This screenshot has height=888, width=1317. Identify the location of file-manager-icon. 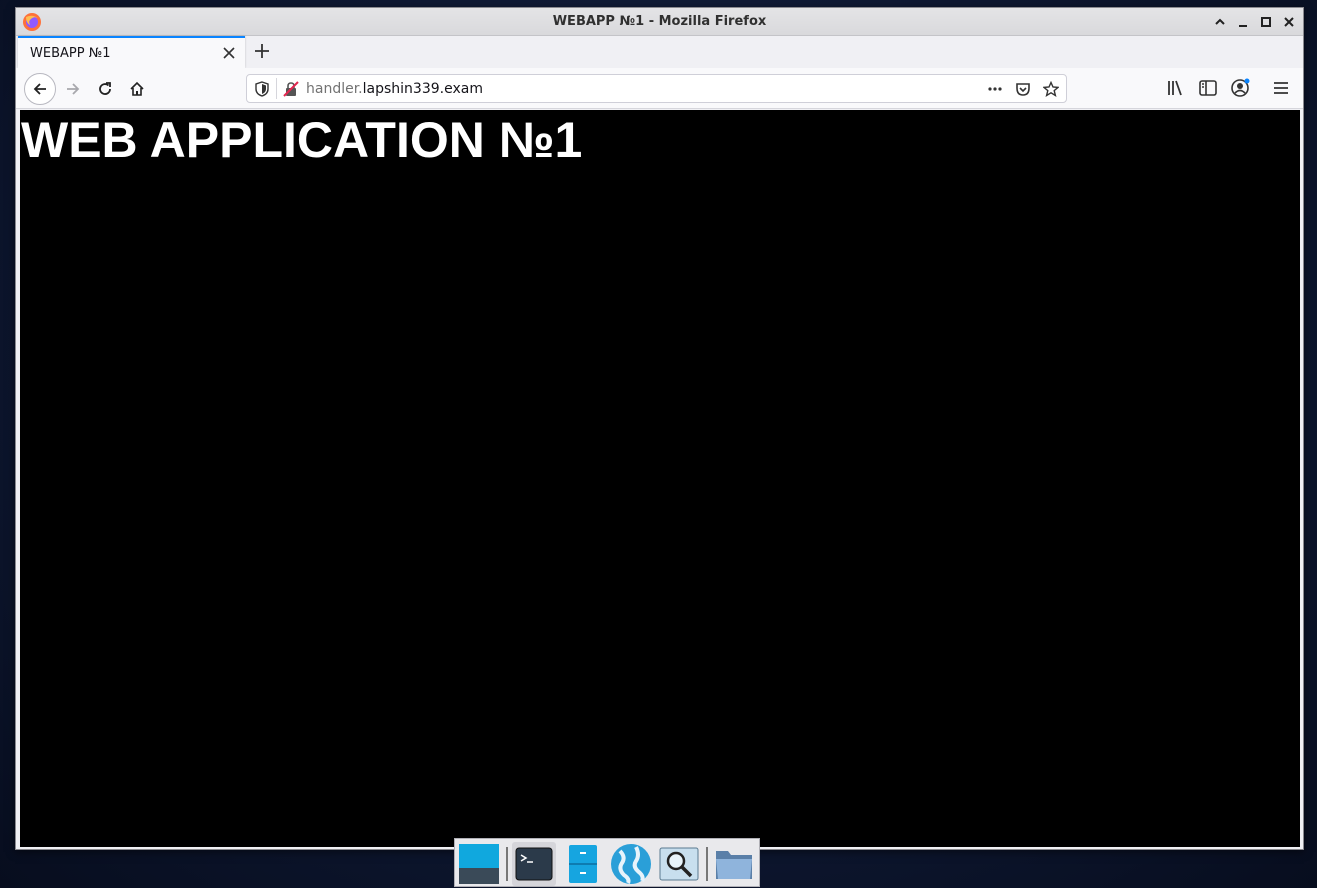
(583, 864).